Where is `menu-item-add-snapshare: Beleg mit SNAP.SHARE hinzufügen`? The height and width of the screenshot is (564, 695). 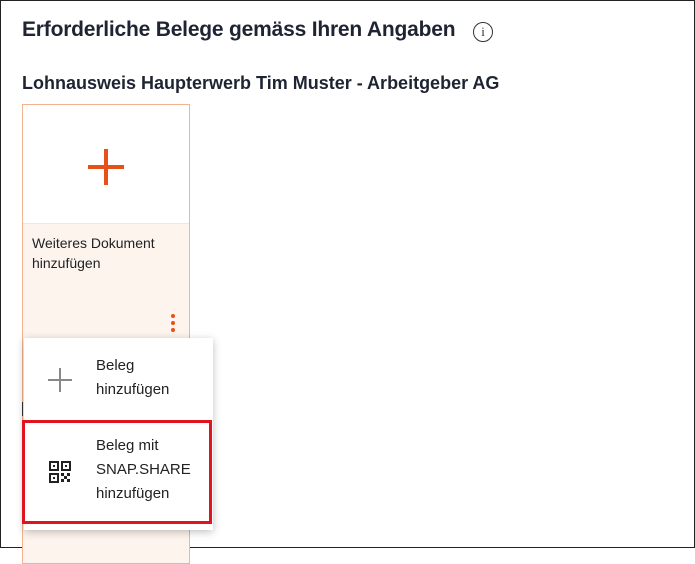
menu-item-add-snapshare: Beleg mit SNAP.SHARE hinzufügen is located at coordinates (118, 474).